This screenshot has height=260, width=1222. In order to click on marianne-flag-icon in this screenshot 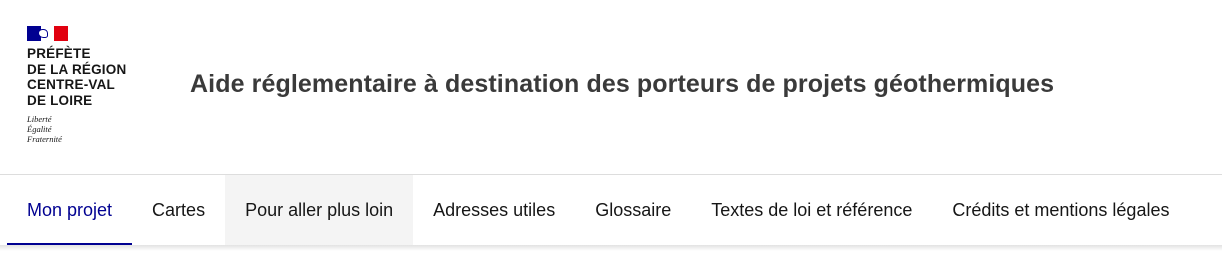, I will do `click(47, 33)`.